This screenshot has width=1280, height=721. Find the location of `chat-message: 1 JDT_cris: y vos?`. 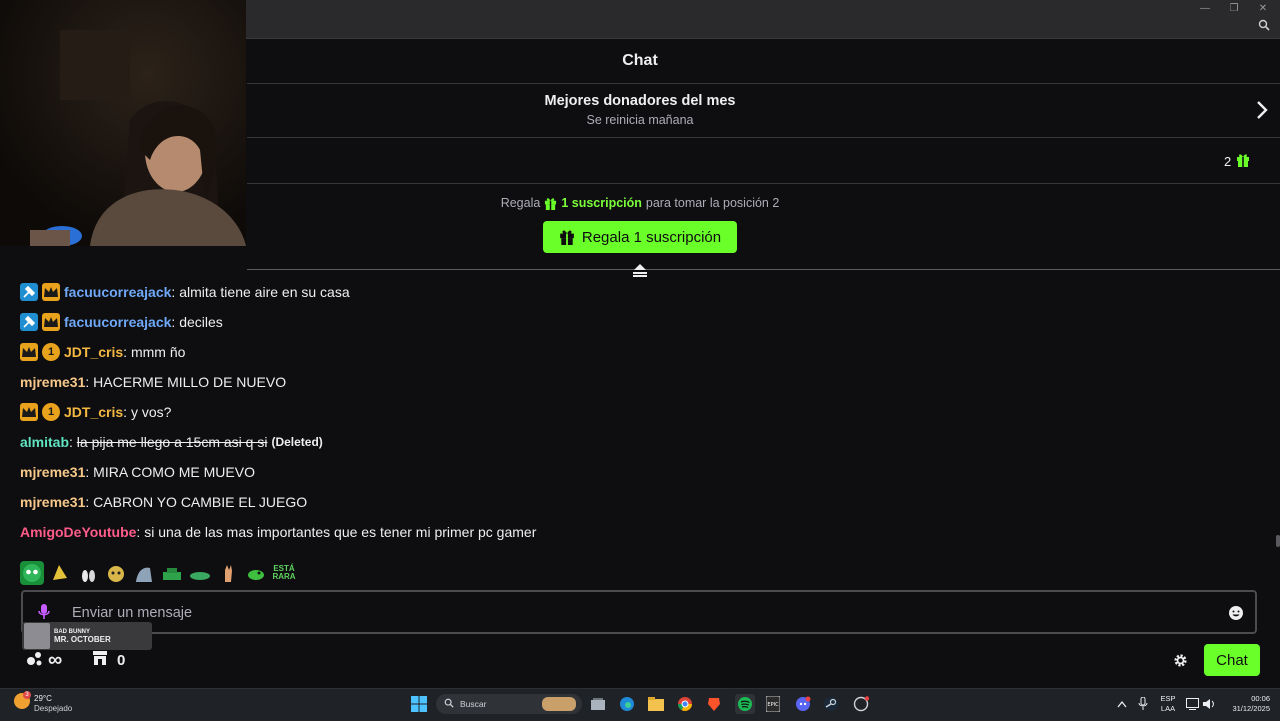

chat-message: 1 JDT_cris: y vos? is located at coordinates (640, 412).